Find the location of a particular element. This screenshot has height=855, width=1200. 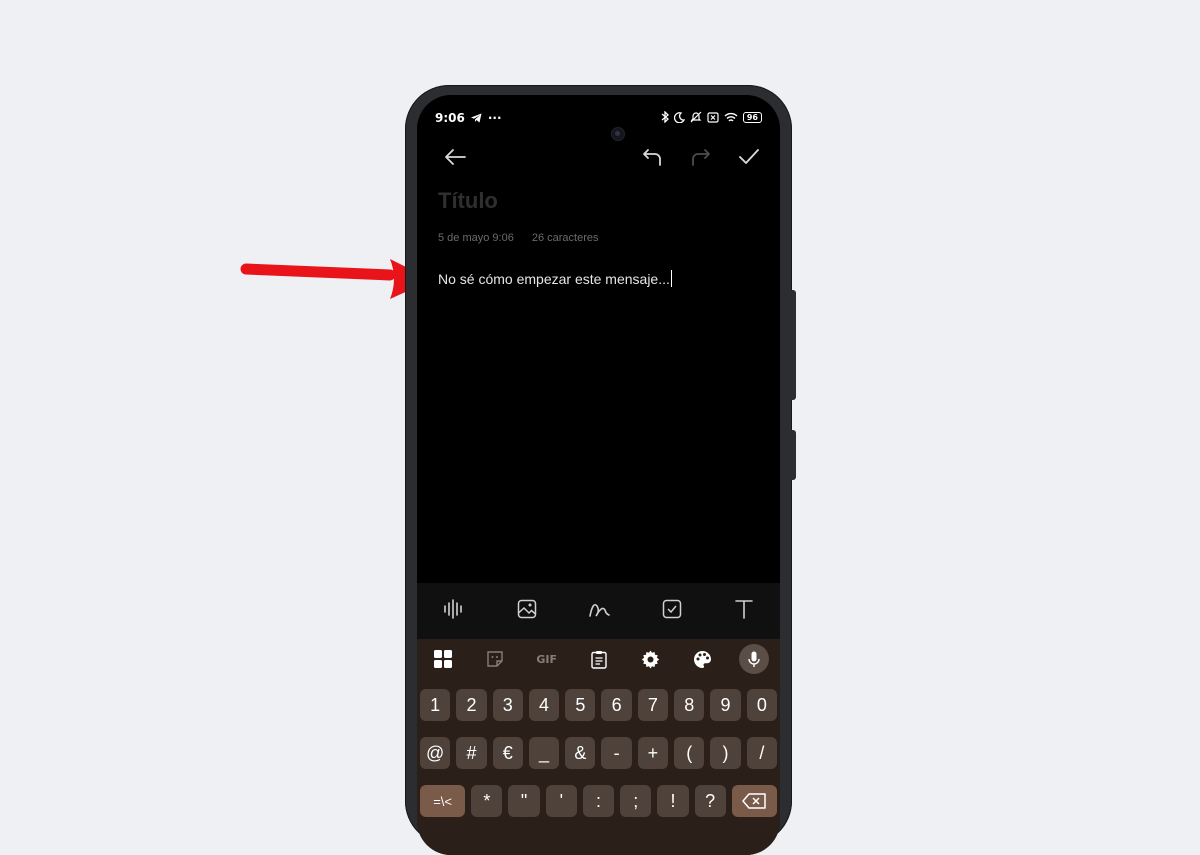

check-icon is located at coordinates (749, 156).